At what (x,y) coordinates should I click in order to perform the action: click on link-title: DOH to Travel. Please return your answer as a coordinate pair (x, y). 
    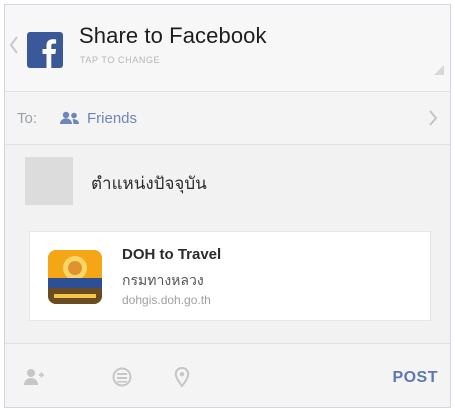
    Looking at the image, I should click on (172, 254).